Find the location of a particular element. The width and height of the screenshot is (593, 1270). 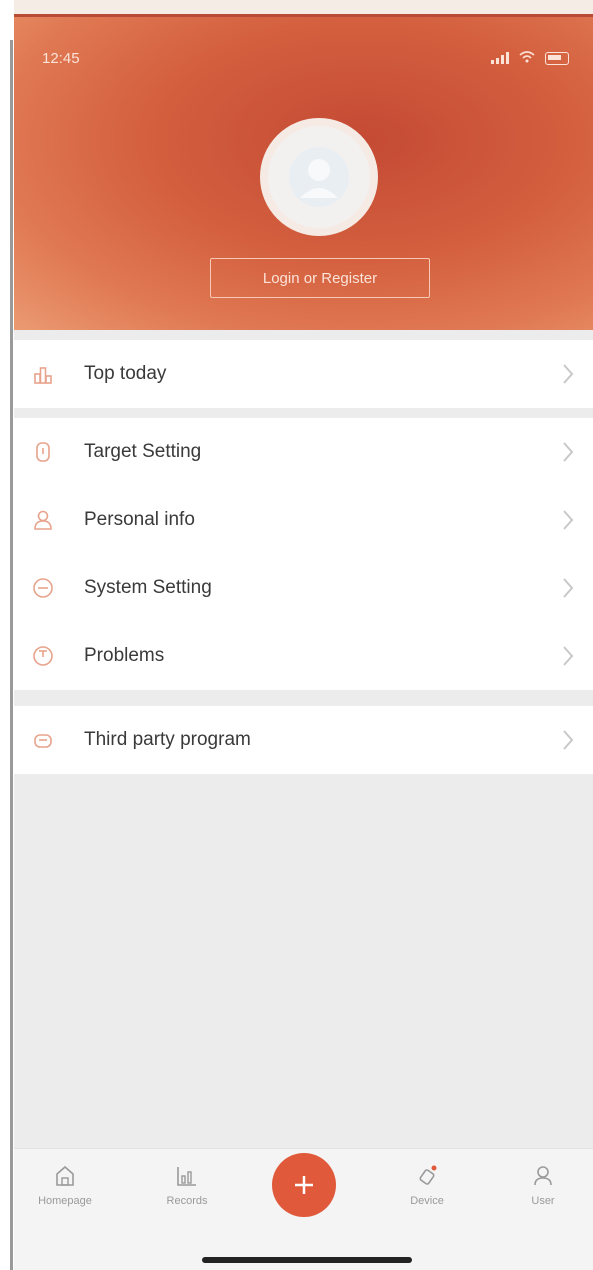

tab-label: Records is located at coordinates (187, 1201).